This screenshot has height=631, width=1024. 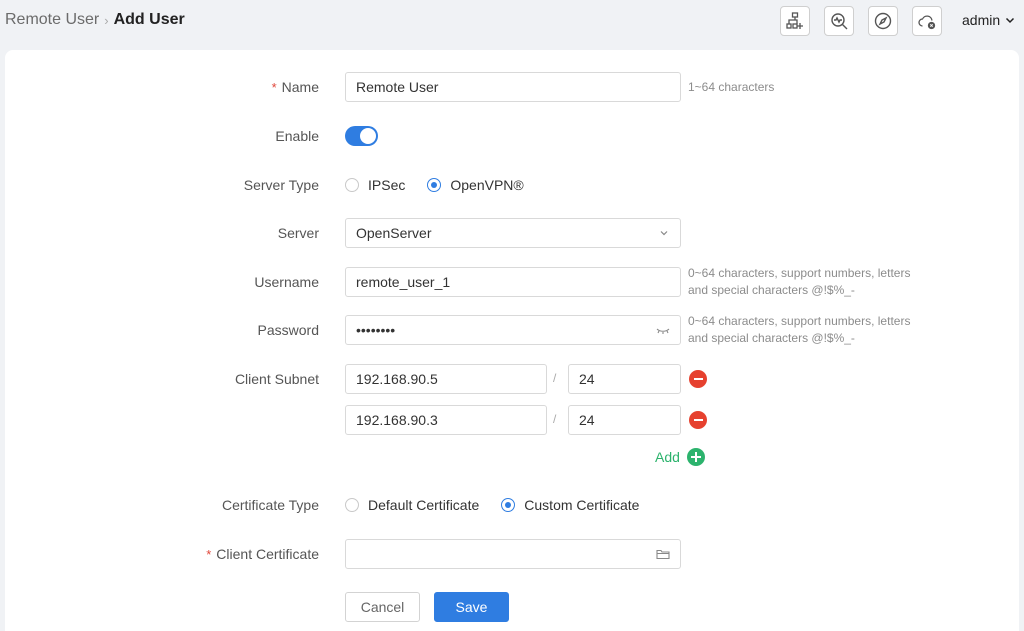 What do you see at coordinates (368, 136) in the screenshot?
I see `toggle-knob` at bounding box center [368, 136].